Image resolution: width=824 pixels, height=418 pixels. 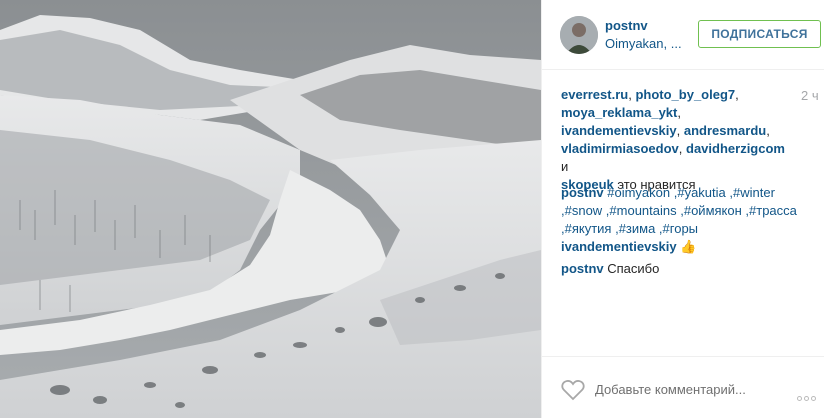 I want to click on comment-text: 👍, so click(x=688, y=246).